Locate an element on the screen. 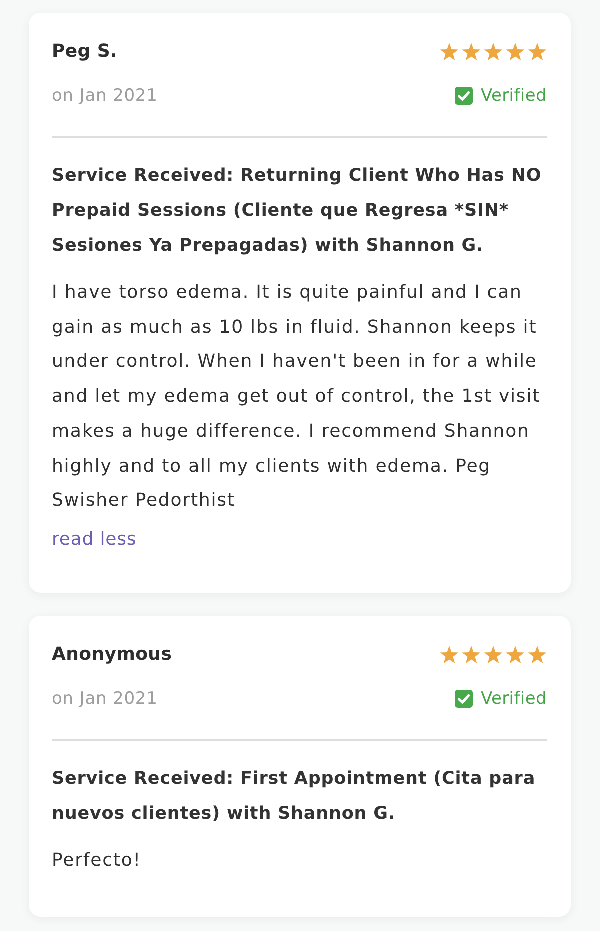 The image size is (600, 931). service-received-text: Service Received: Returning Client Who Has NO Prepaid Sessions (Cliente que Regresa *SIN* Sesiones Ya Prepagadas) with Shannon G. is located at coordinates (297, 211).